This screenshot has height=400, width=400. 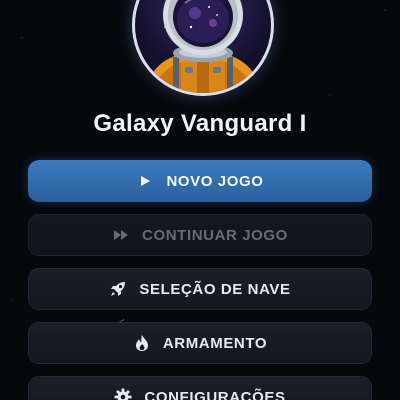 I want to click on new-game-button: NOVO JOGO, so click(x=200, y=181).